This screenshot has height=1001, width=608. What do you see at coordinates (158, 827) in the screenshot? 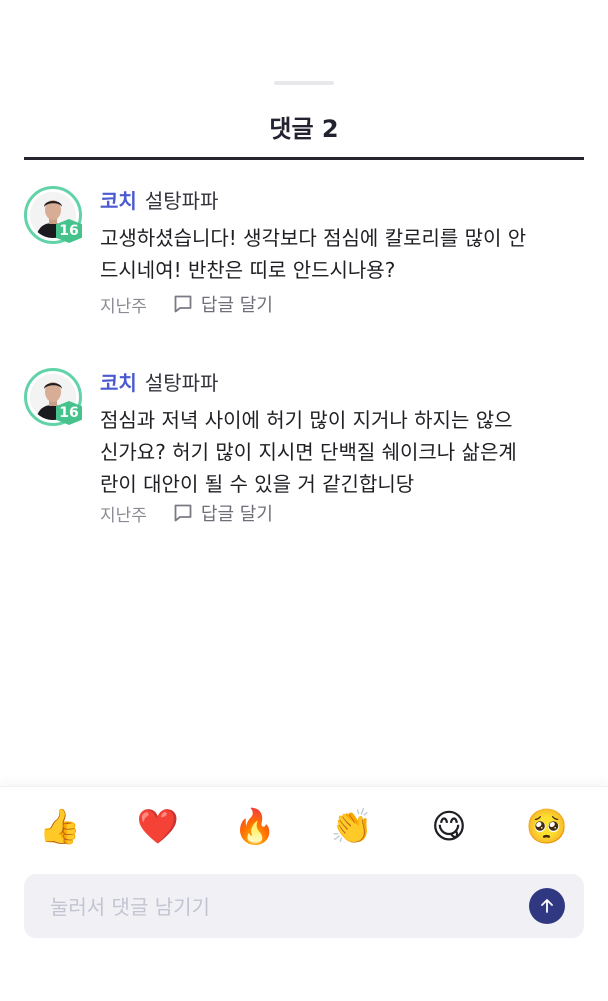
I see `heart-icon: ❤️` at bounding box center [158, 827].